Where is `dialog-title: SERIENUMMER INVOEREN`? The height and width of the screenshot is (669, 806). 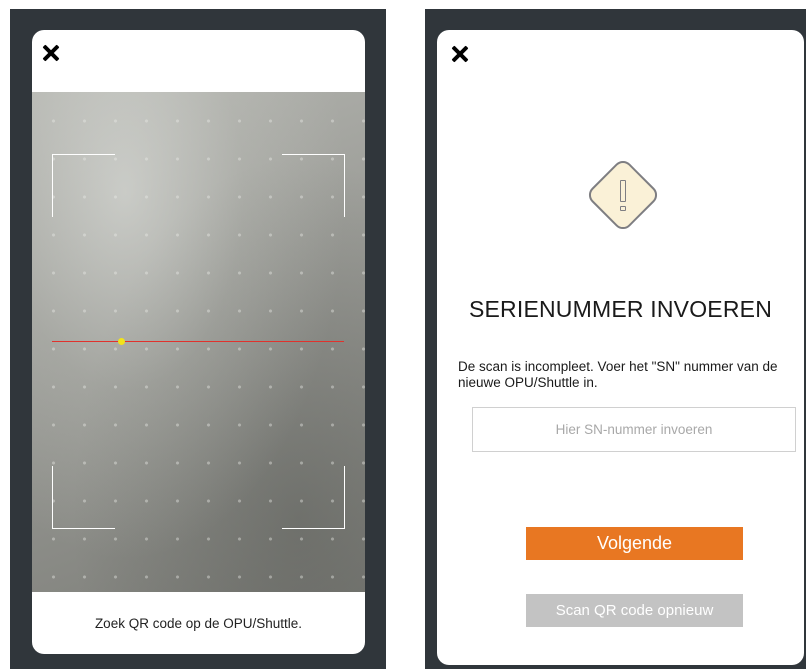 dialog-title: SERIENUMMER INVOEREN is located at coordinates (620, 309).